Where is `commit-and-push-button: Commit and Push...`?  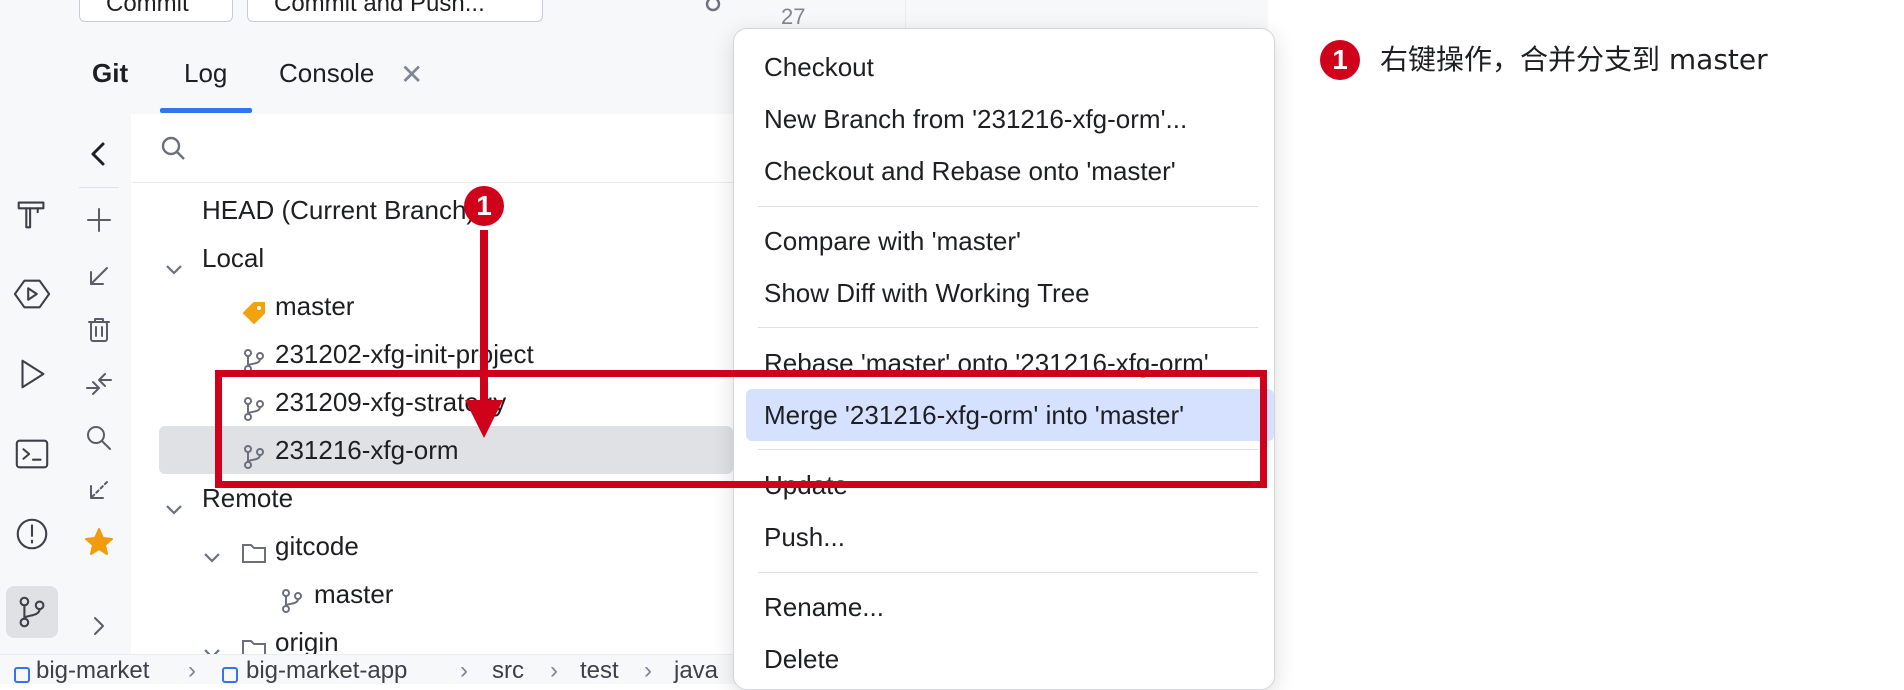 commit-and-push-button: Commit and Push... is located at coordinates (395, 11).